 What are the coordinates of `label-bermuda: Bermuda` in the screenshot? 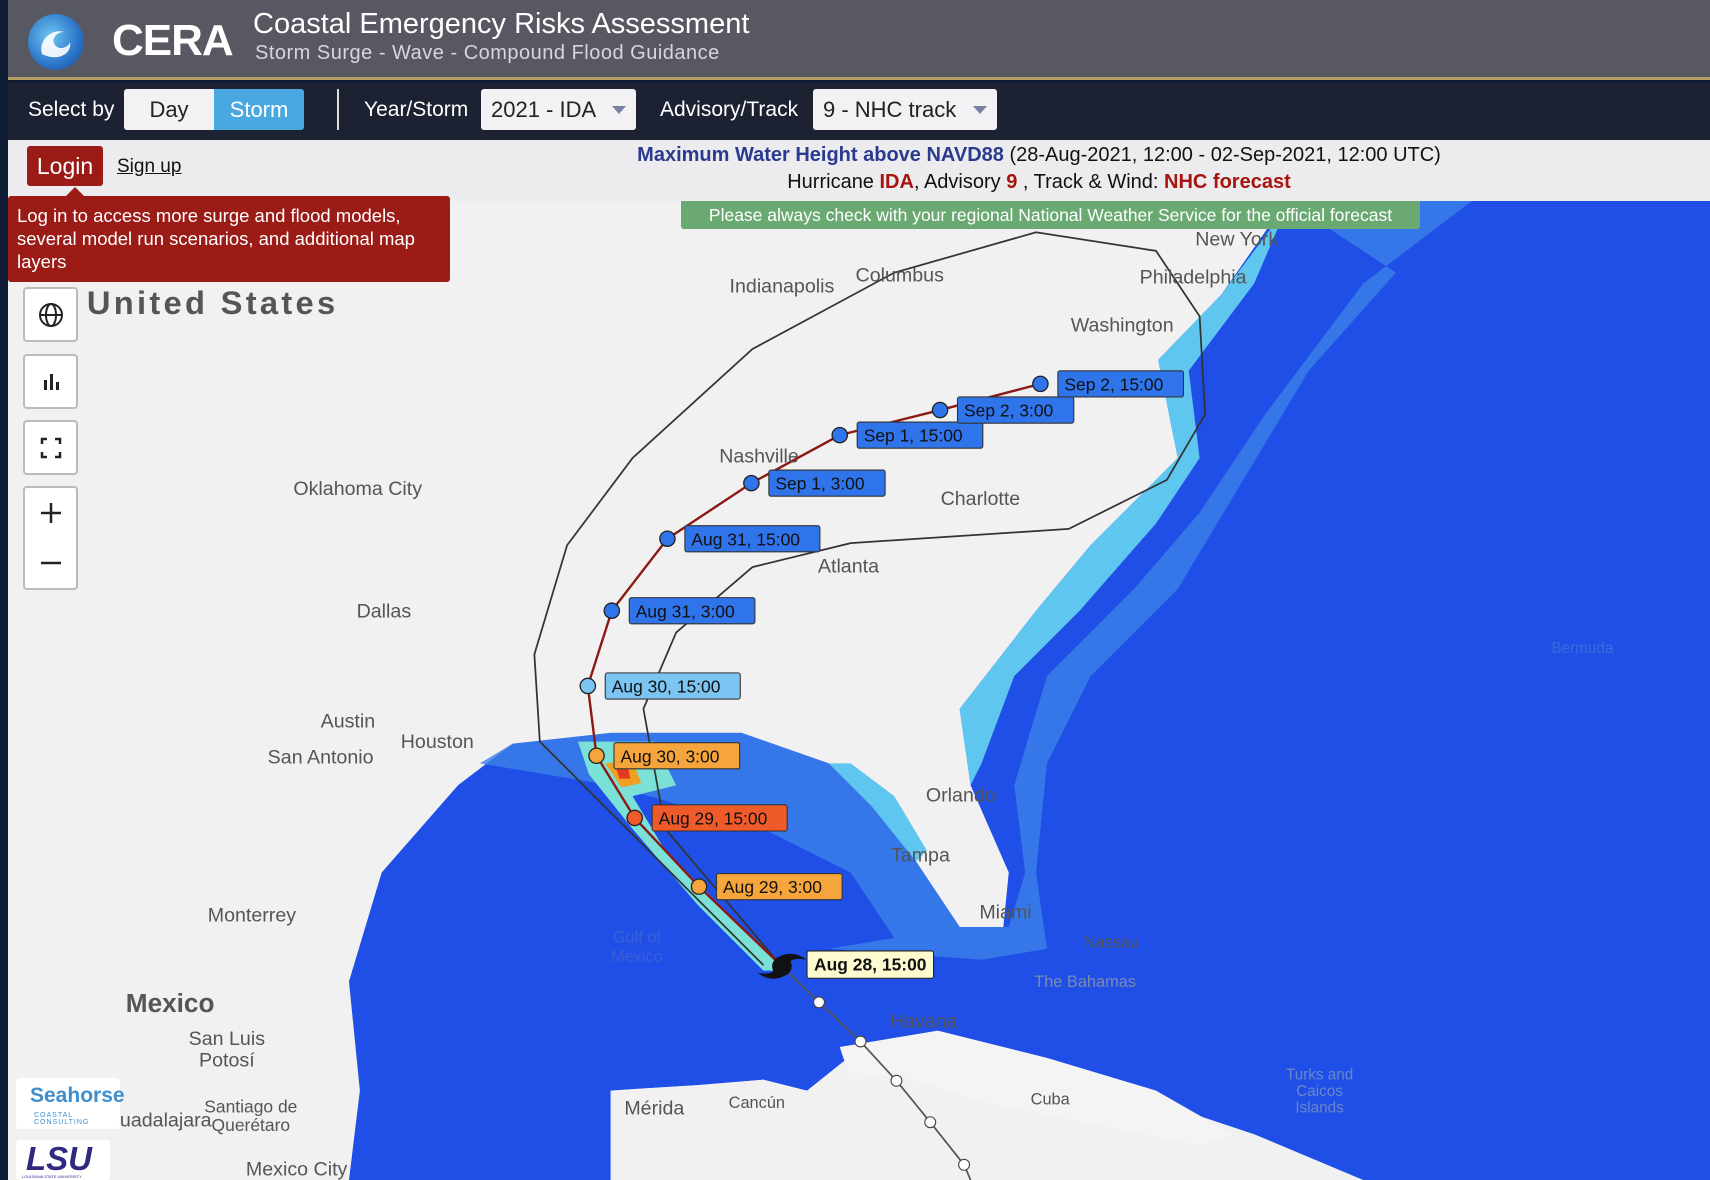 It's located at (1582, 648).